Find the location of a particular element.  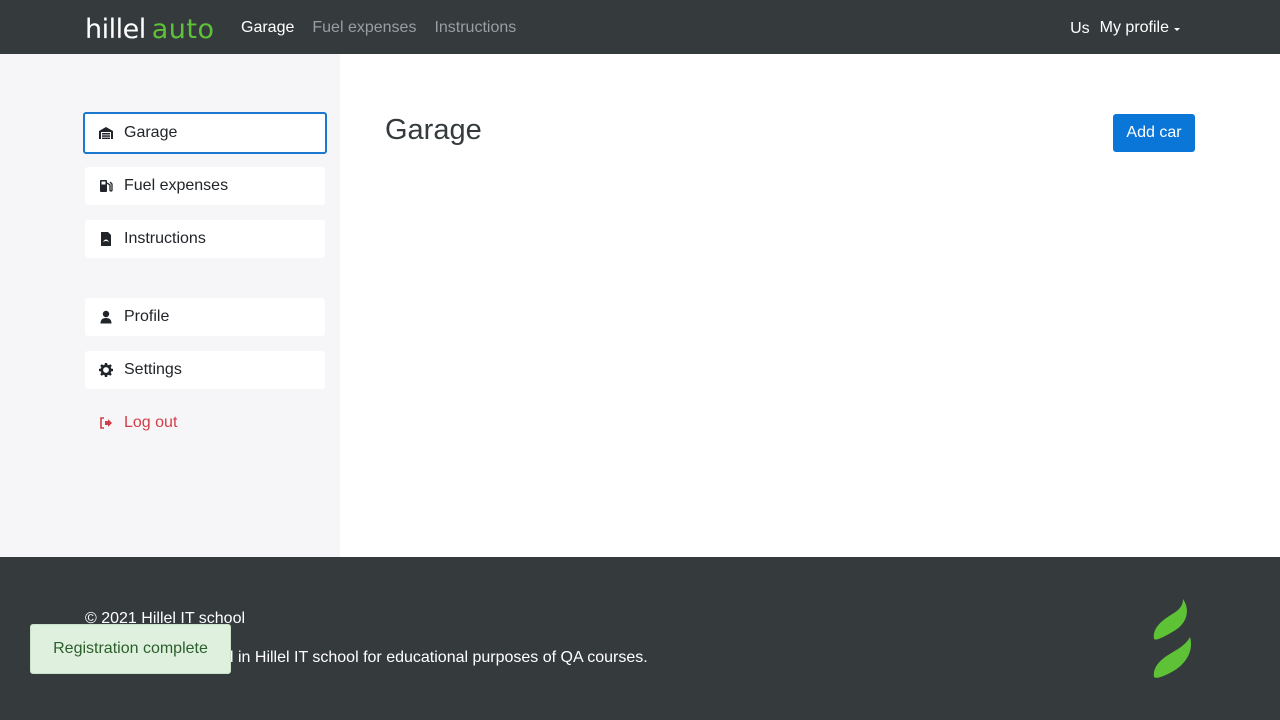

pdf-file-icon is located at coordinates (106, 239).